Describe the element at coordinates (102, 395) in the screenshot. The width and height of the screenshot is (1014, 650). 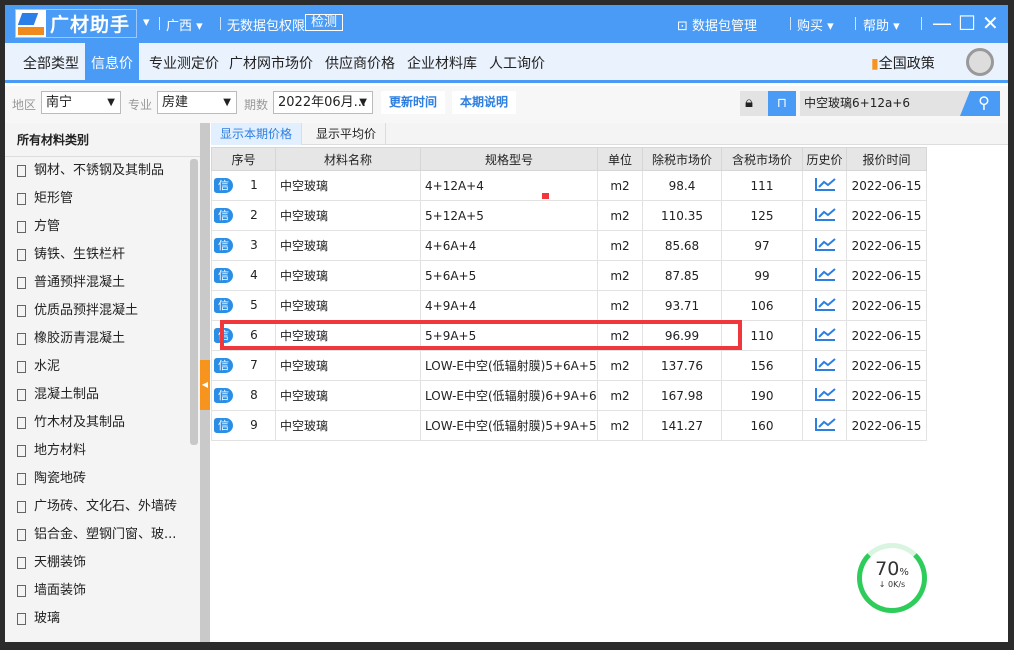
I see `sidebar-item: 混凝土制品` at that location.